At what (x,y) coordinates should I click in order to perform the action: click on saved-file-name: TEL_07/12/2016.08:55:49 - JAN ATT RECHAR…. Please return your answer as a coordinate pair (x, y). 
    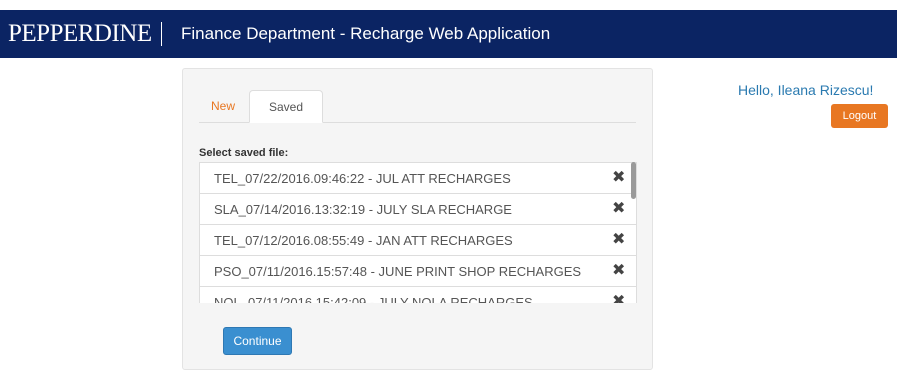
    Looking at the image, I should click on (363, 240).